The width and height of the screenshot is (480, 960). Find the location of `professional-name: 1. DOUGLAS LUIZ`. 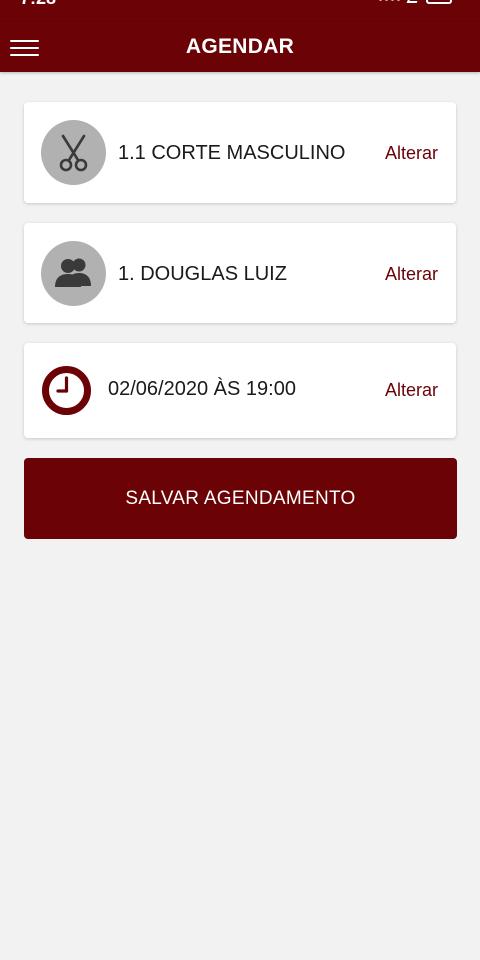

professional-name: 1. DOUGLAS LUIZ is located at coordinates (202, 274).